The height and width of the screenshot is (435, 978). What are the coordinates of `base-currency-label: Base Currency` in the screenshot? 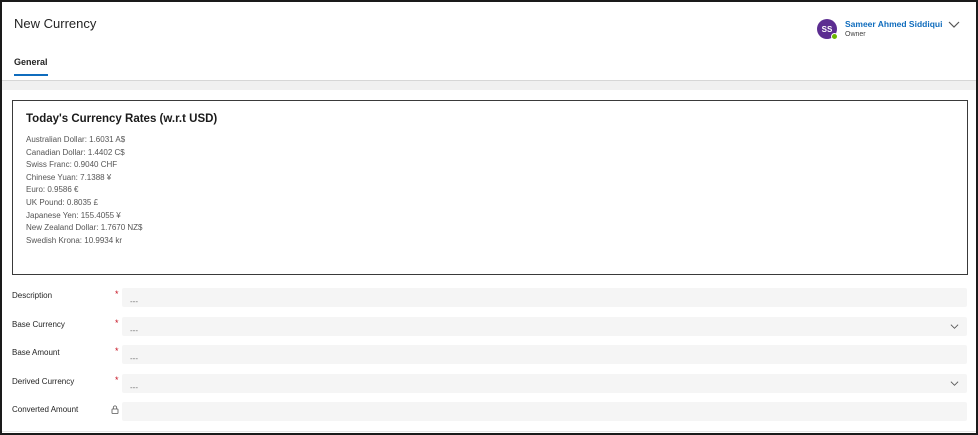 It's located at (38, 324).